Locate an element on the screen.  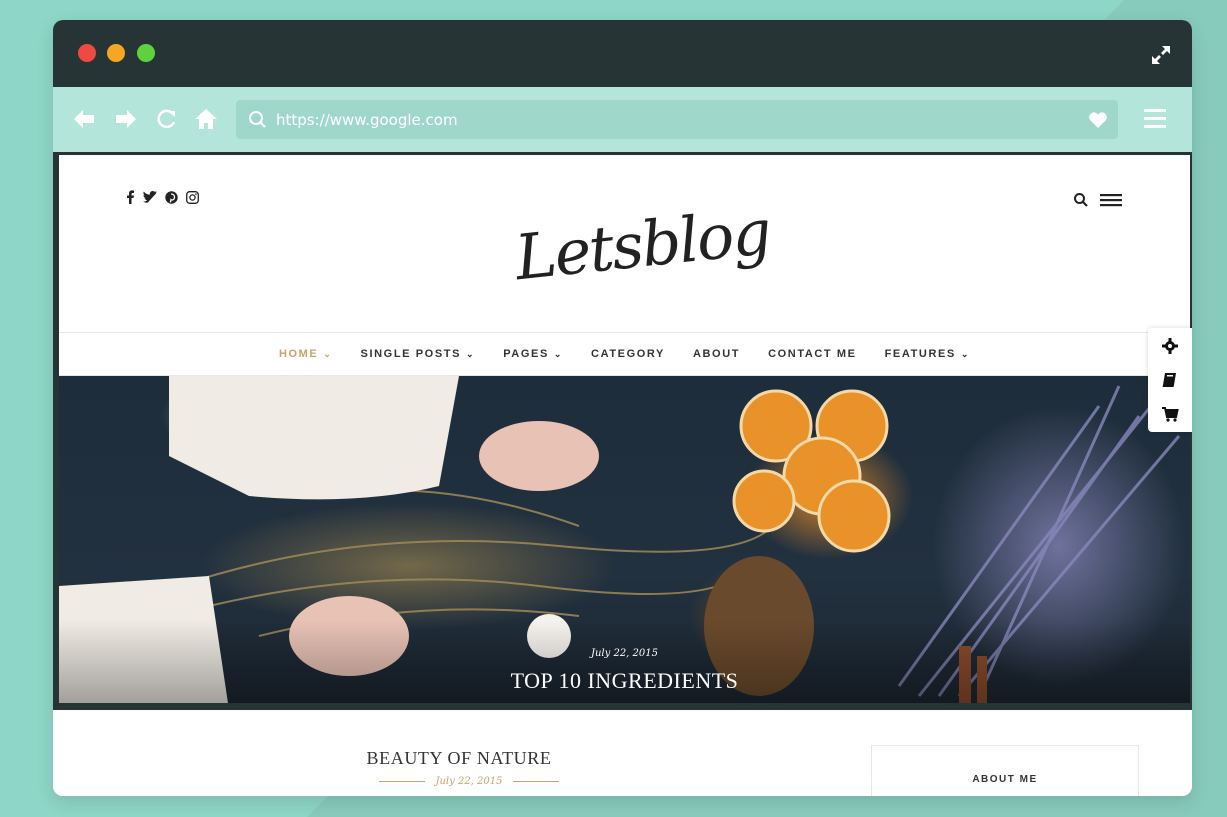
forward-arrow-icon is located at coordinates (126, 119).